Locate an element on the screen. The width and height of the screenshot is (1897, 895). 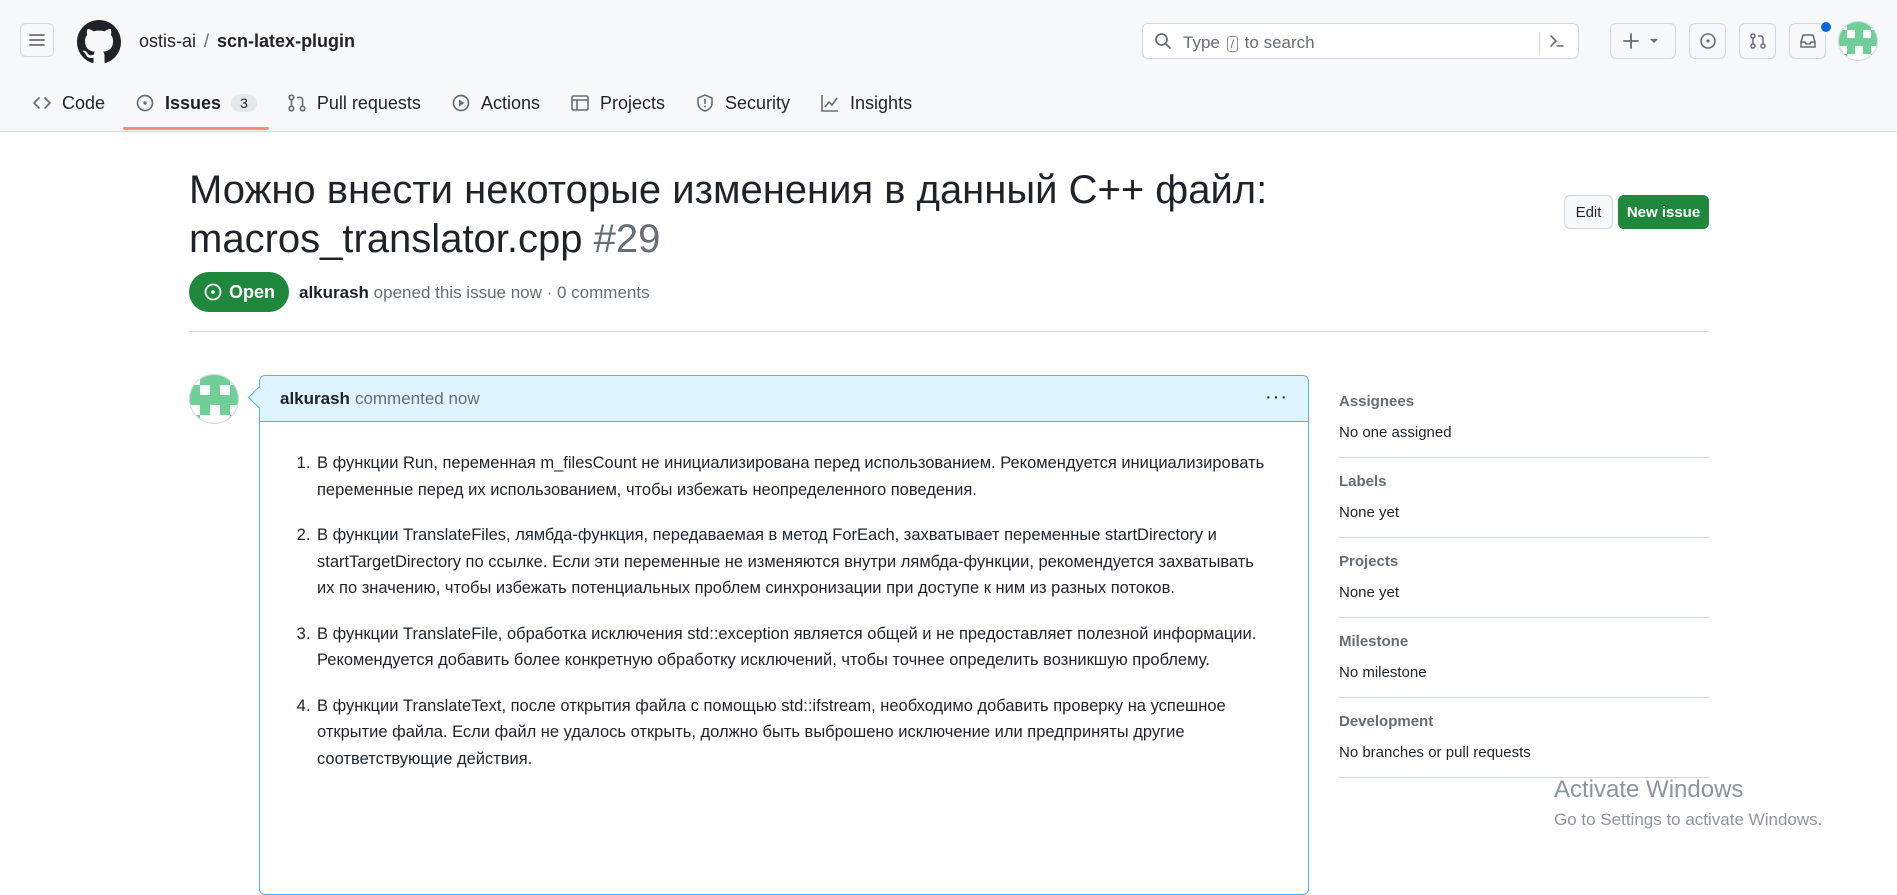
graph-icon is located at coordinates (830, 103).